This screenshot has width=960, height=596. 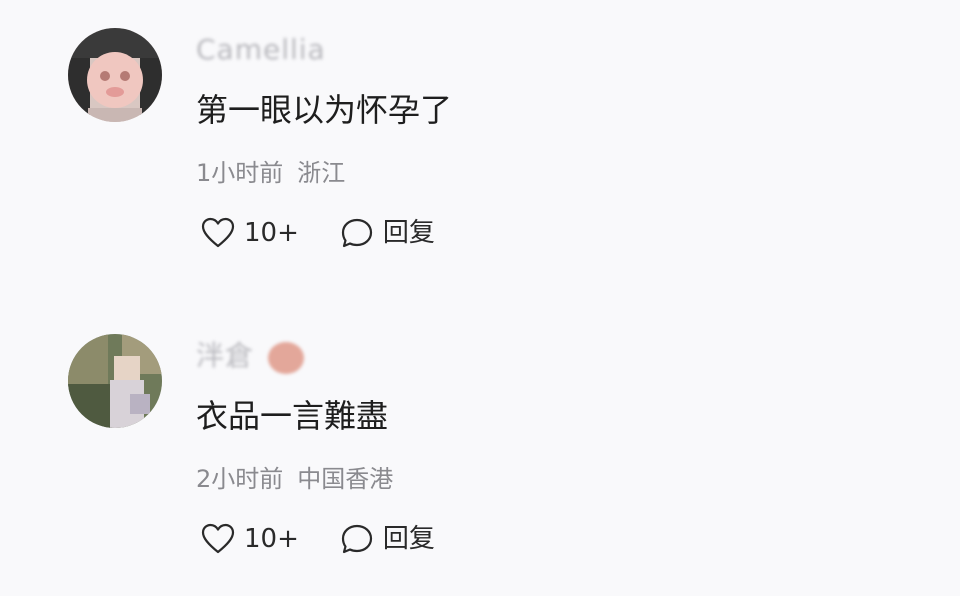 I want to click on comment-time: 1小时前, so click(x=240, y=173).